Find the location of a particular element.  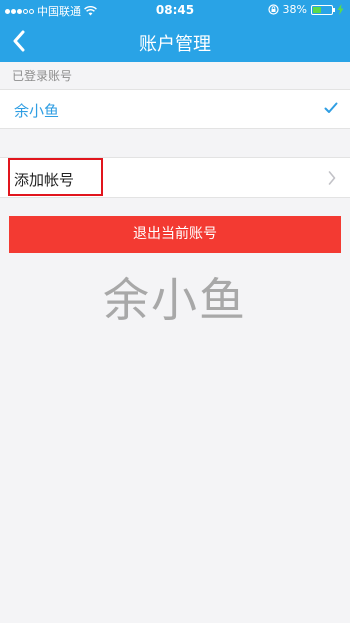

rotation-lock-icon is located at coordinates (273, 9).